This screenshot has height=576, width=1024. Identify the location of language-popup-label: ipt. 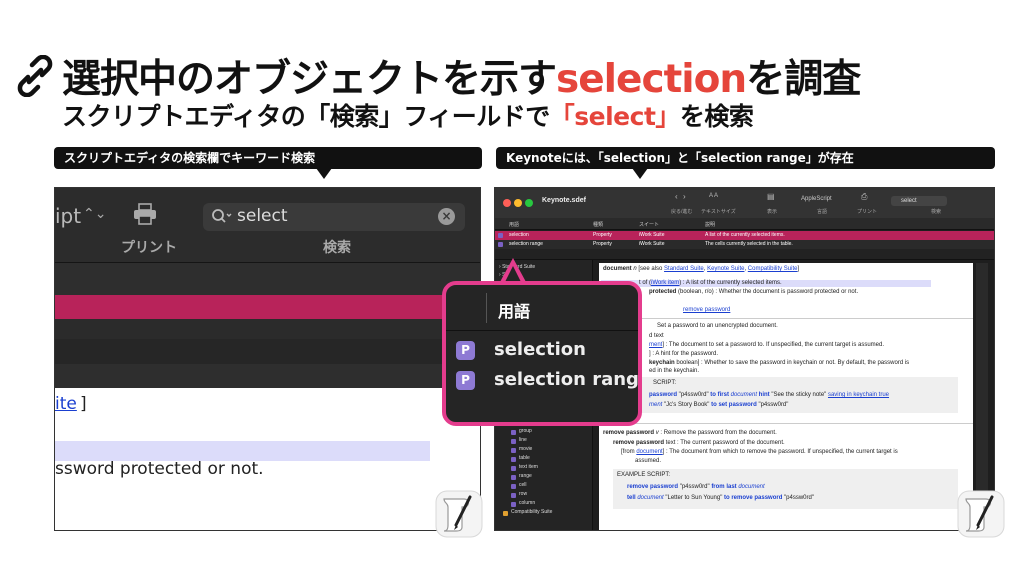
(68, 216).